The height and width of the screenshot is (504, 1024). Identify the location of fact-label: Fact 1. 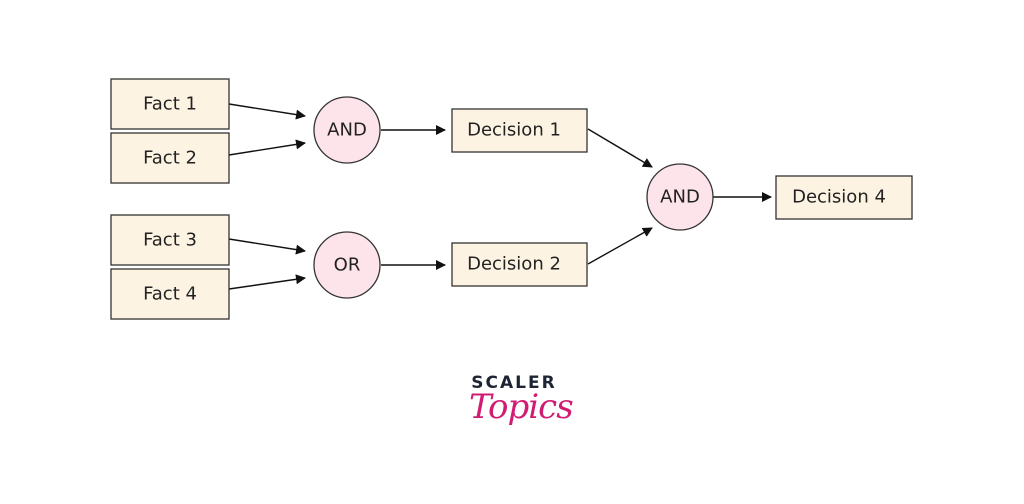
(170, 104).